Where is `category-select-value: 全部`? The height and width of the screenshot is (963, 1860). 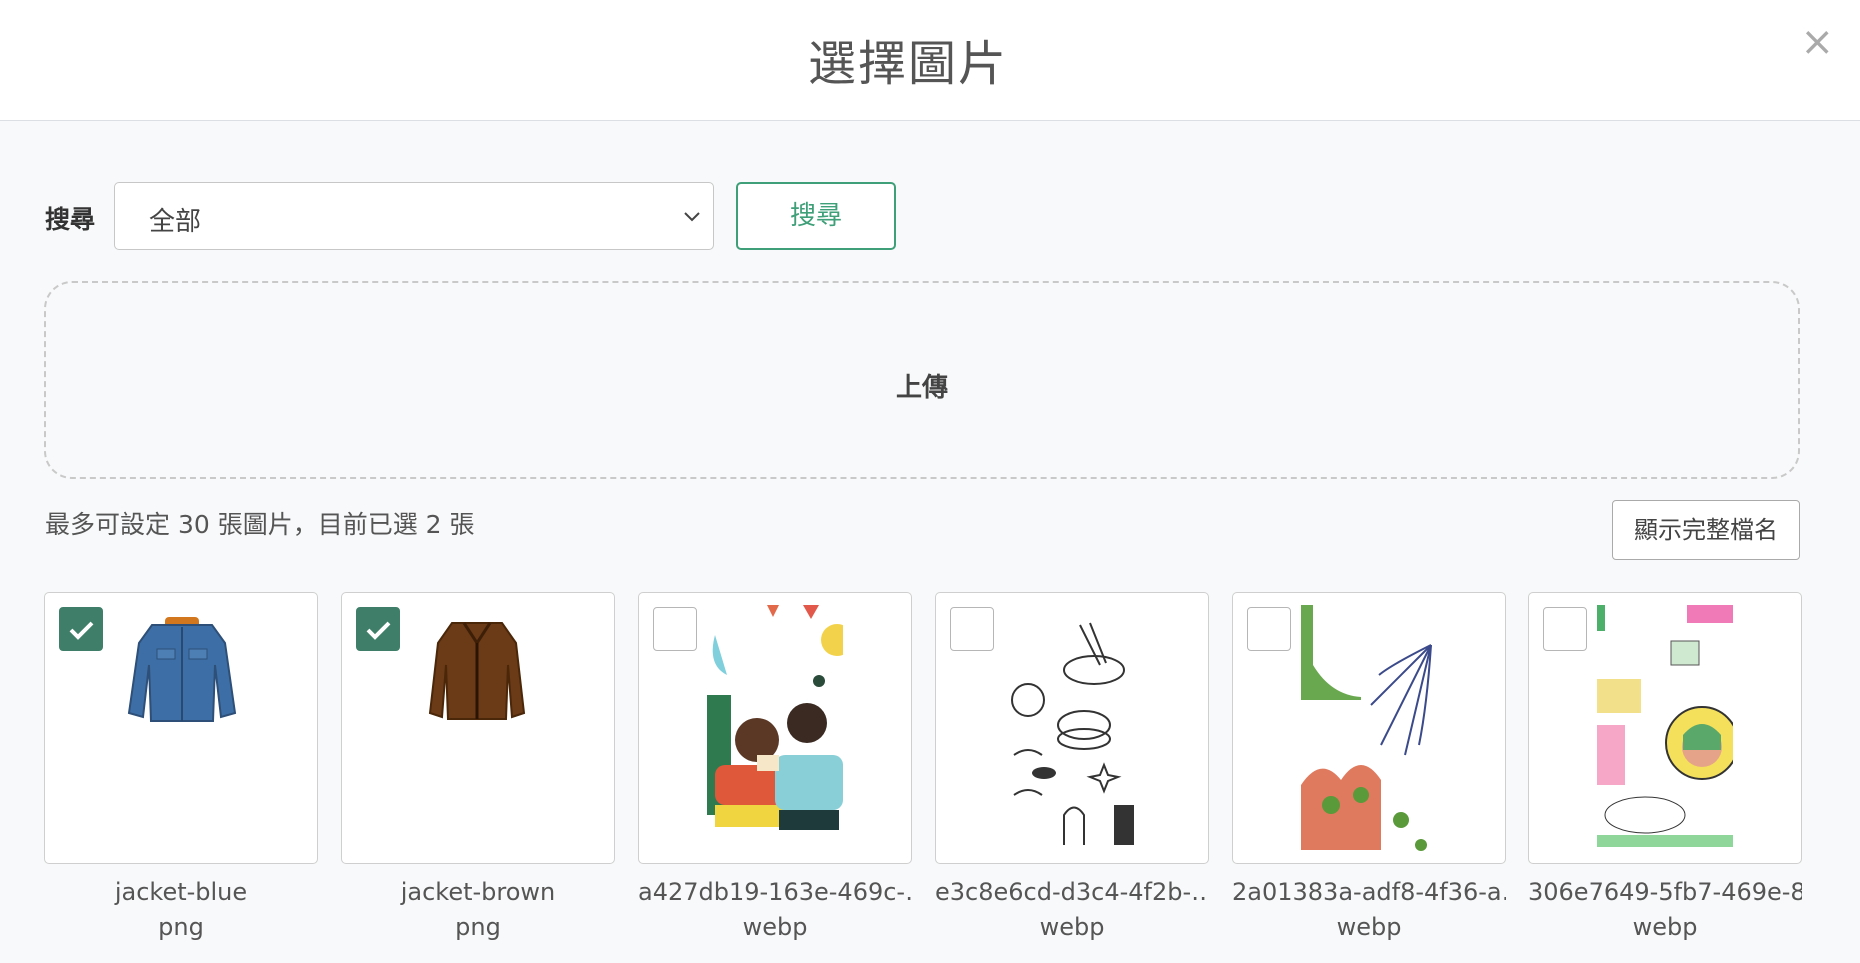
category-select-value: 全部 is located at coordinates (175, 222).